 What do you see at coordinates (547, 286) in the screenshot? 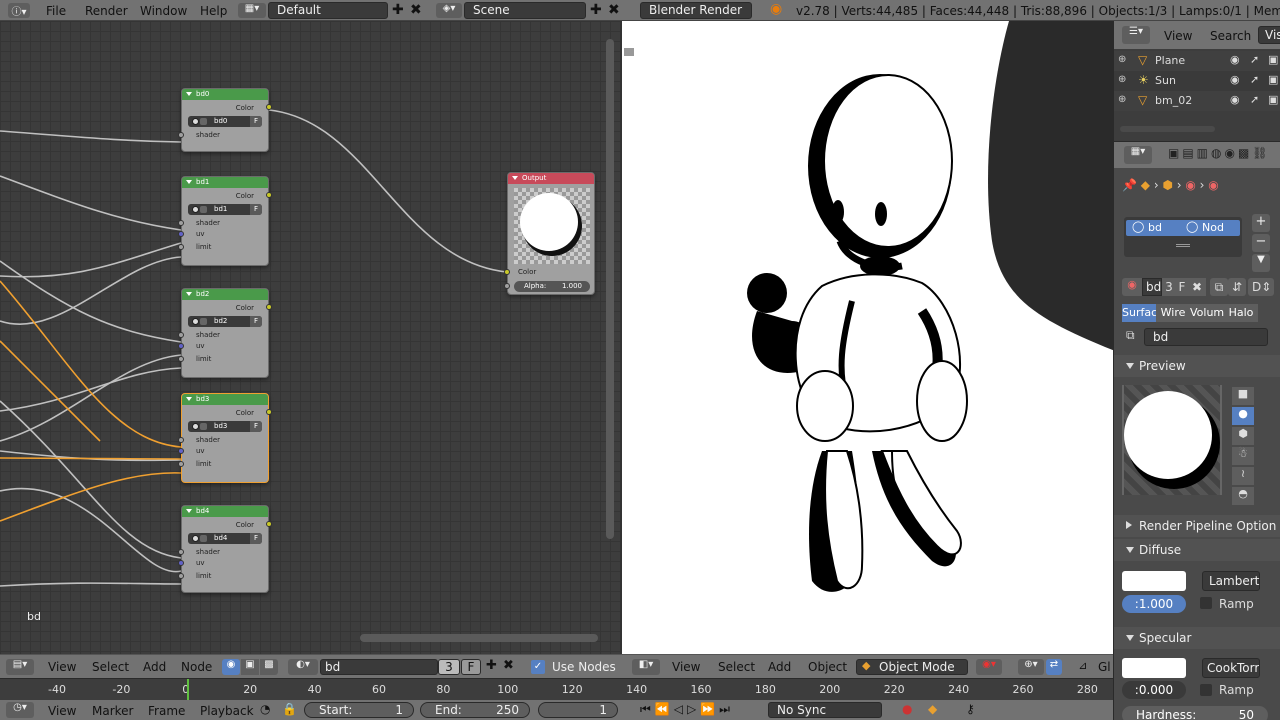
I see `alpha-field: Alpha: 1.000` at bounding box center [547, 286].